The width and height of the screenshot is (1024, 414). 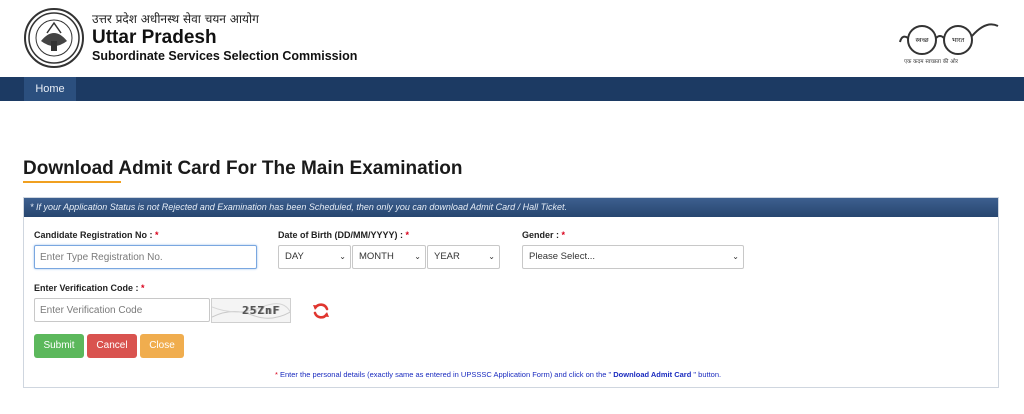 What do you see at coordinates (72, 182) in the screenshot?
I see `title-underline` at bounding box center [72, 182].